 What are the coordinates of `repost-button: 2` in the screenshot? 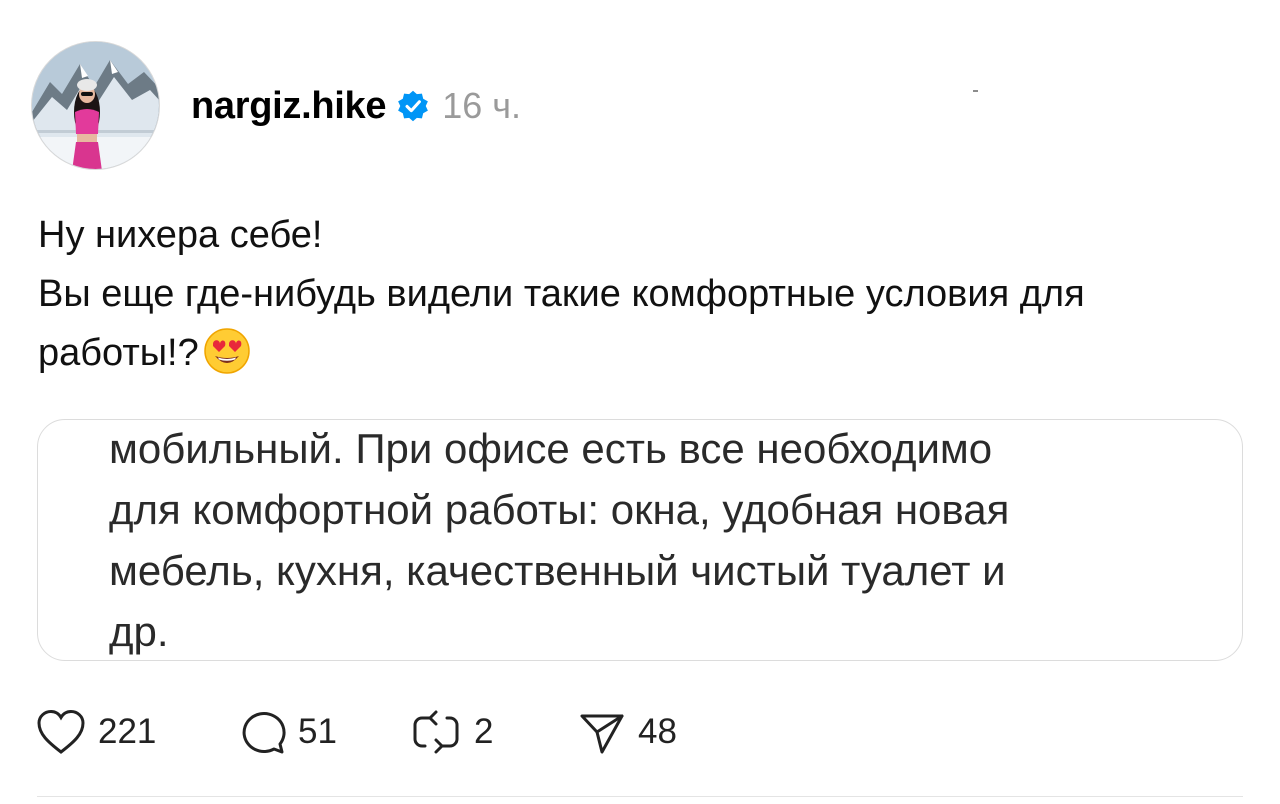 It's located at (494, 732).